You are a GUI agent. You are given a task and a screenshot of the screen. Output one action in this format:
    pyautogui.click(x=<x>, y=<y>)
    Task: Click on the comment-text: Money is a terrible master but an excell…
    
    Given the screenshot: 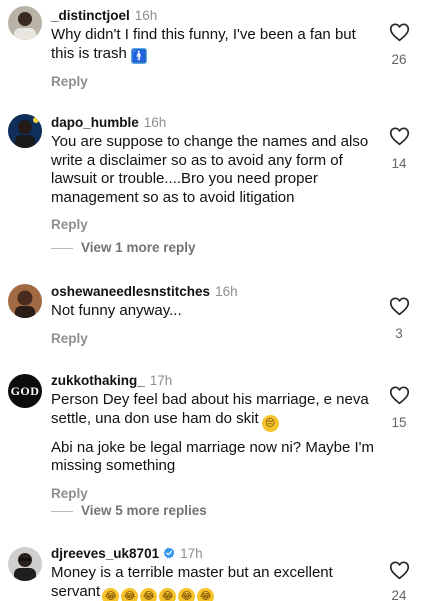 What is the action you would take?
    pyautogui.click(x=216, y=582)
    